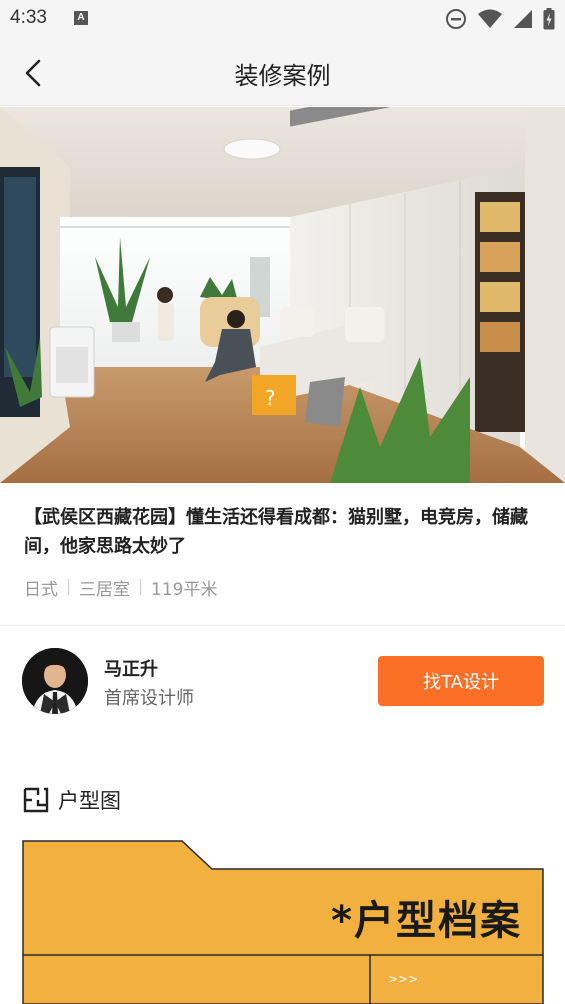  What do you see at coordinates (282, 19) in the screenshot?
I see `status-bar: 4:33 A` at bounding box center [282, 19].